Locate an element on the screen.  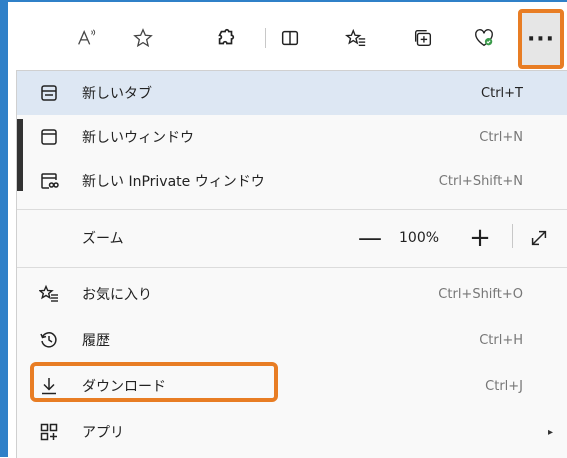
favorite-star-icon is located at coordinates (143, 38).